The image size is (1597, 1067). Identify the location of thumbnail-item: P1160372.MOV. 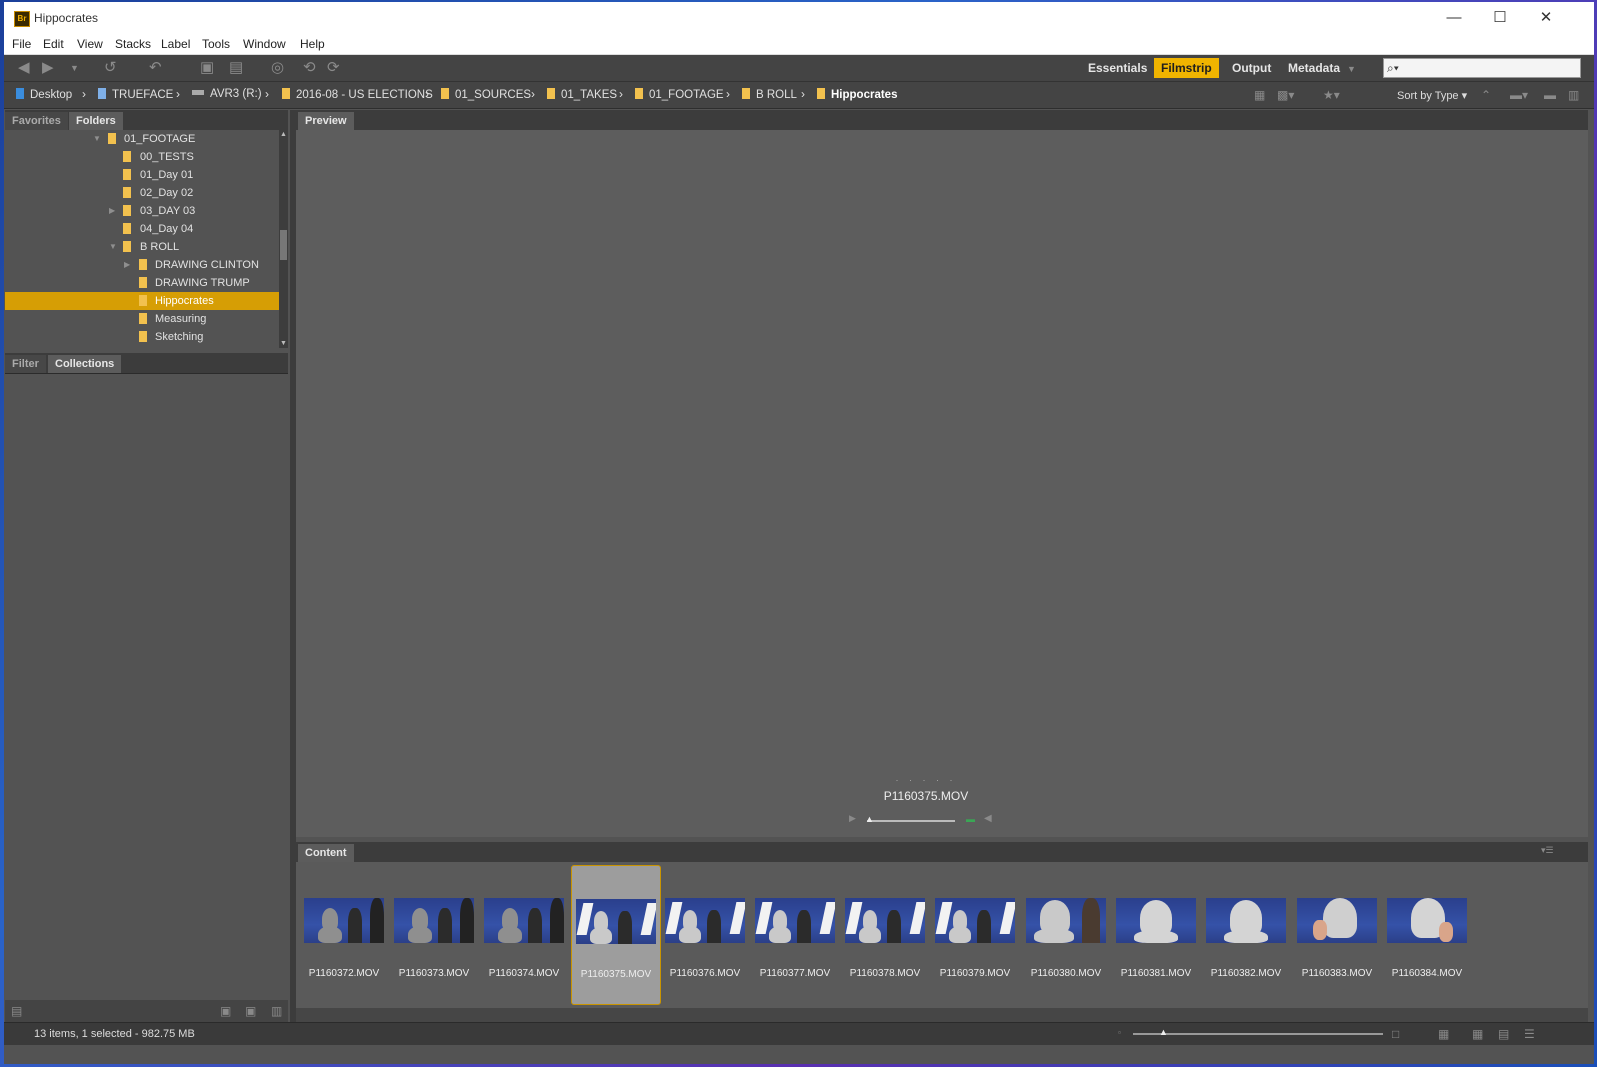
(344, 934).